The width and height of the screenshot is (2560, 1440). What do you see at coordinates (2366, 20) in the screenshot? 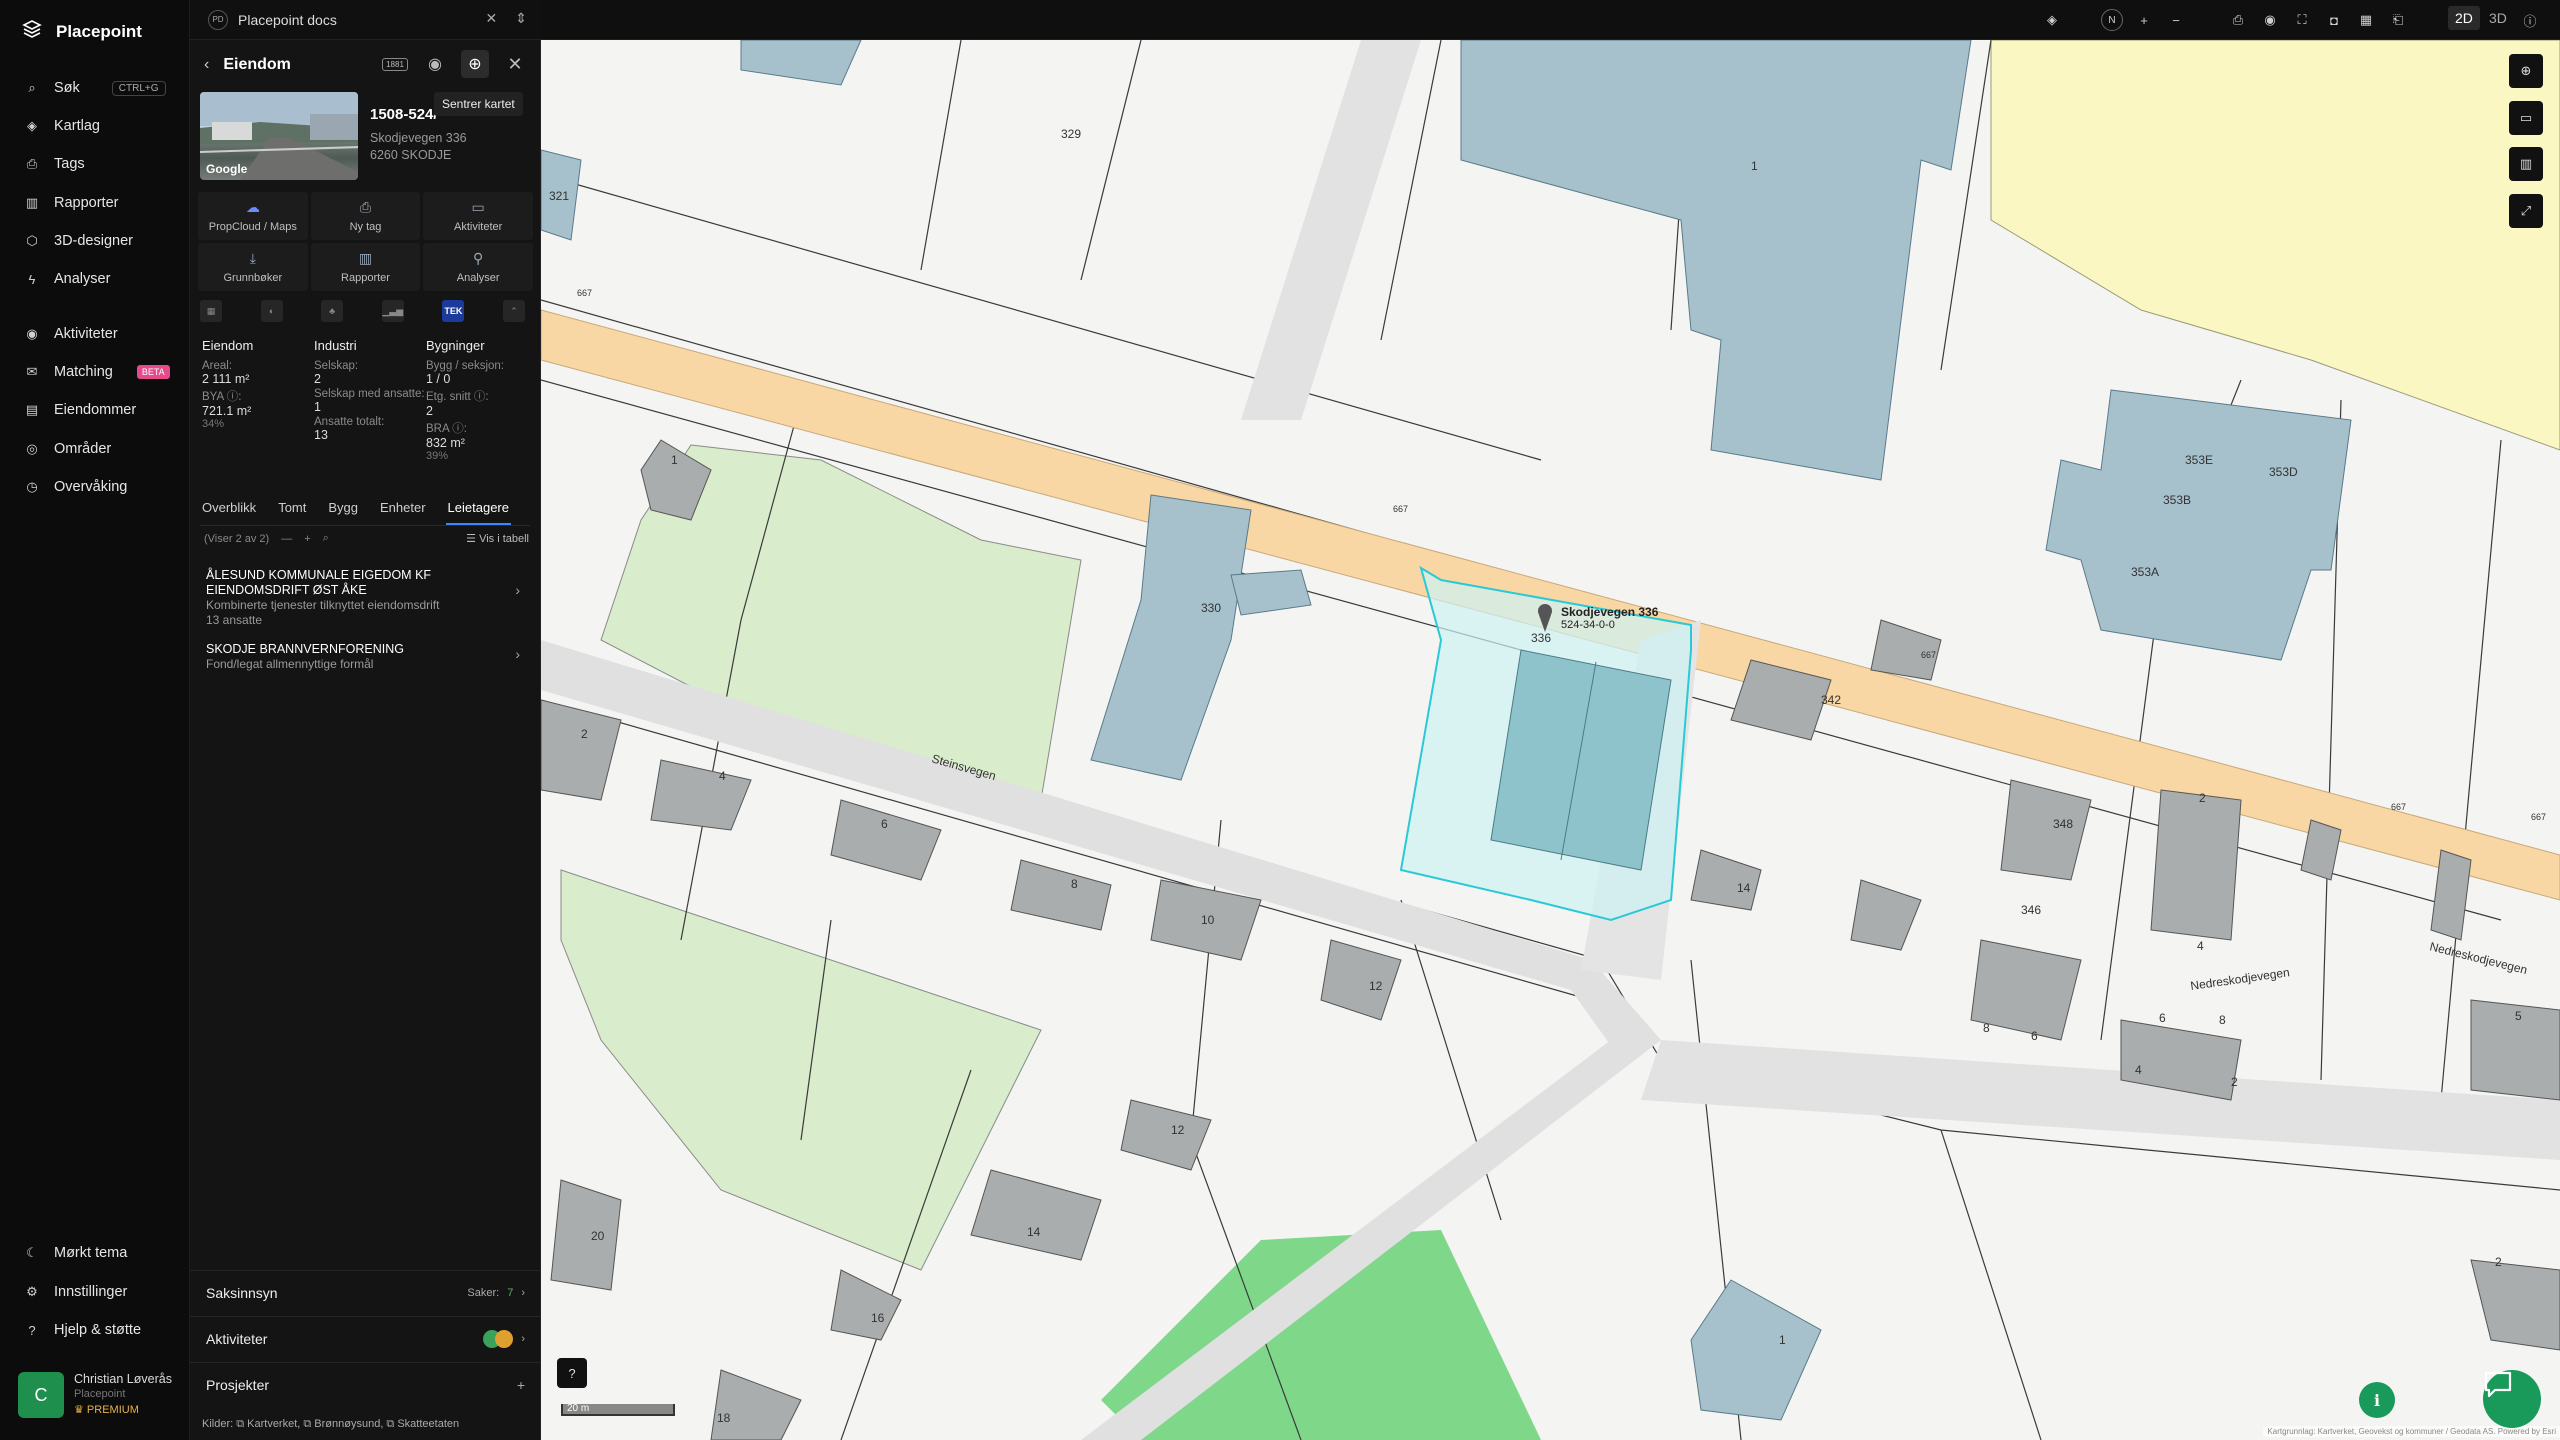
I see `grid-icon: ▦` at bounding box center [2366, 20].